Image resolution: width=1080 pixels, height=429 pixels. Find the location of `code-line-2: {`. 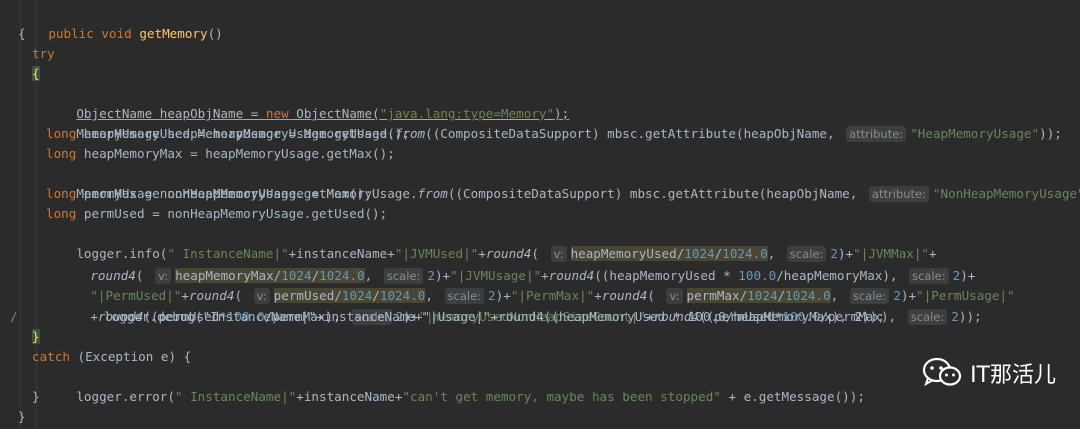

code-line-2: { is located at coordinates (22, 34).